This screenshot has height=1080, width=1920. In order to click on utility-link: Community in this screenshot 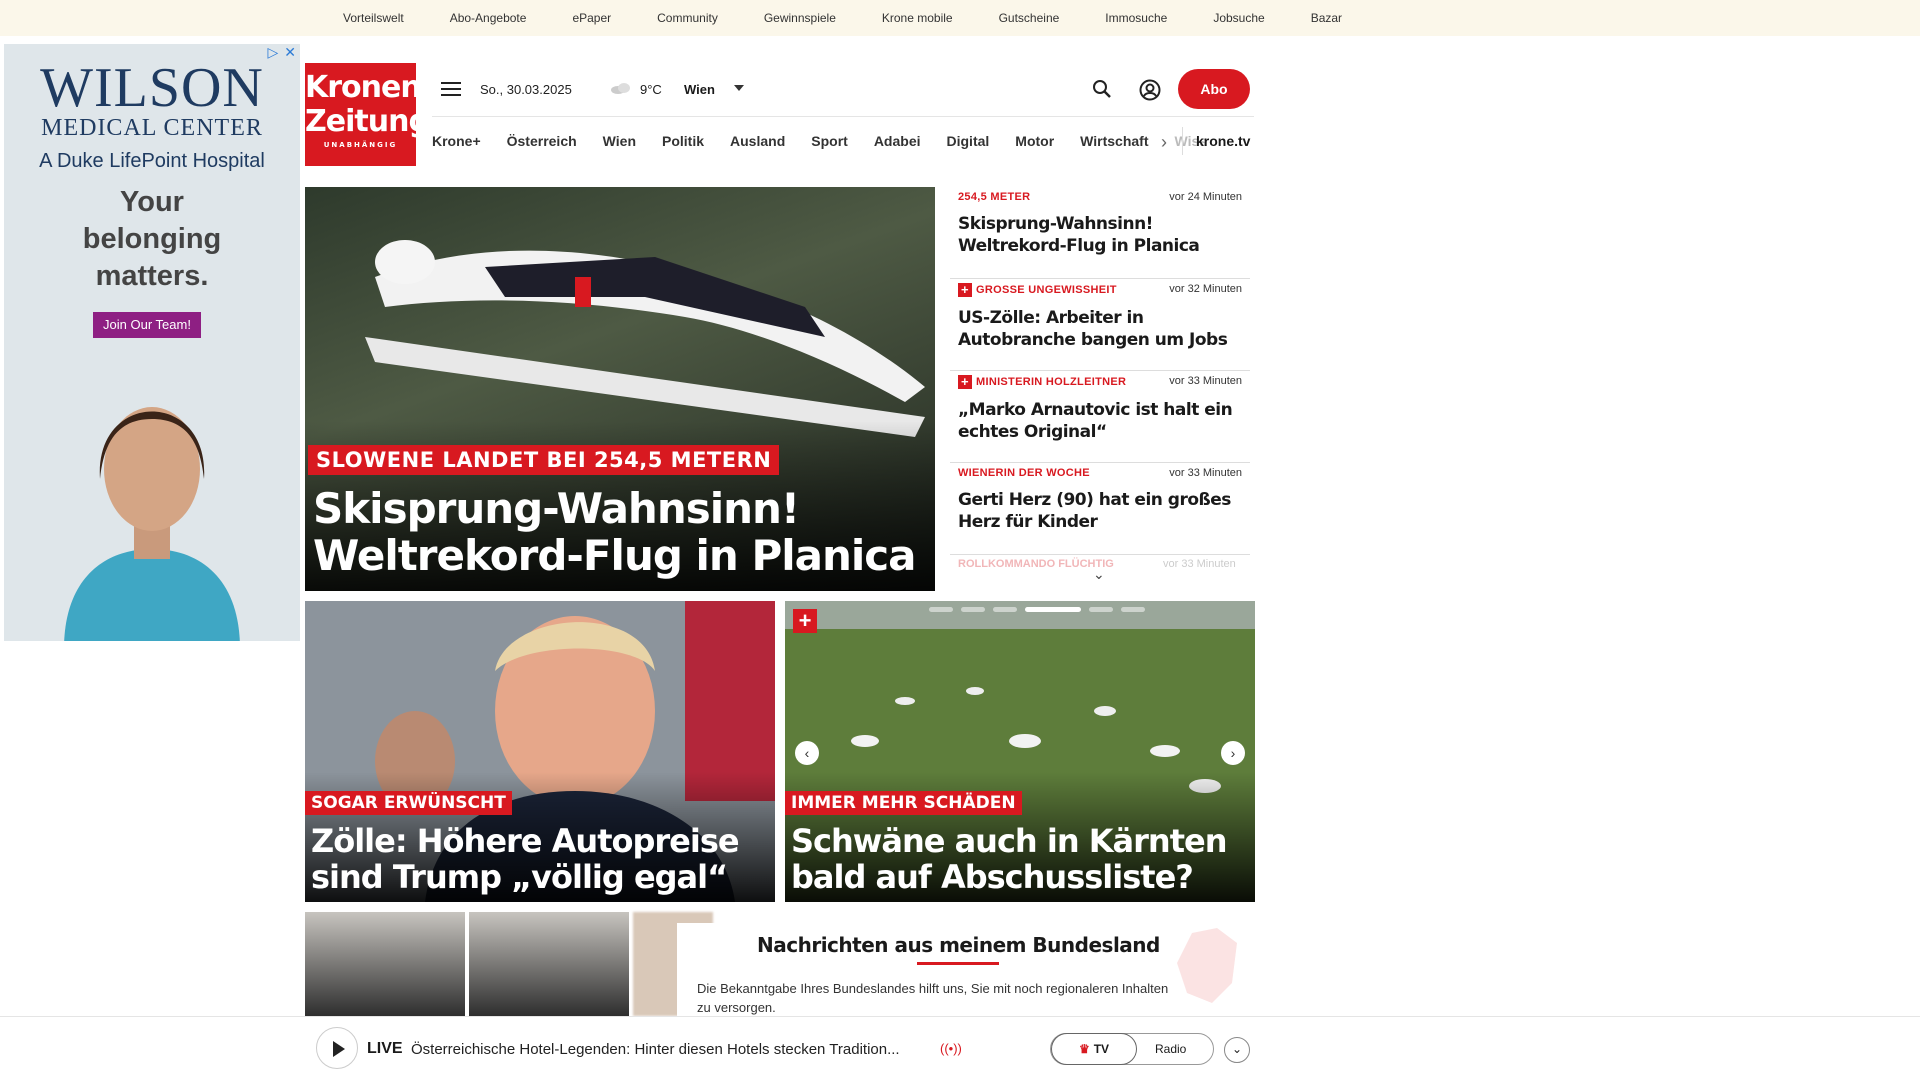, I will do `click(687, 18)`.